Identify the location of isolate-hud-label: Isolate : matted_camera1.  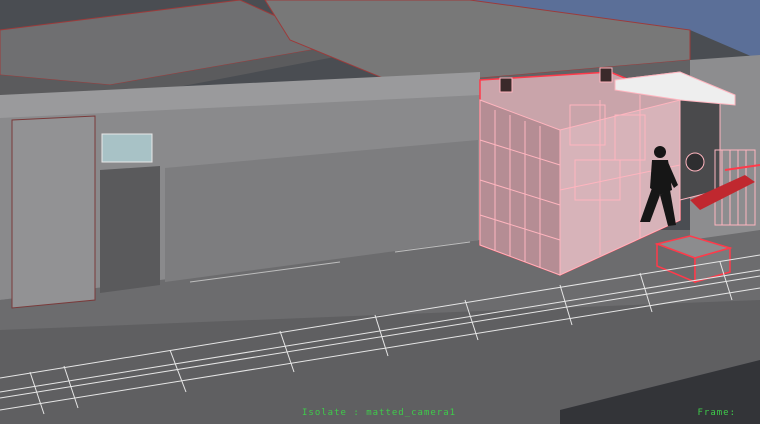
(379, 413).